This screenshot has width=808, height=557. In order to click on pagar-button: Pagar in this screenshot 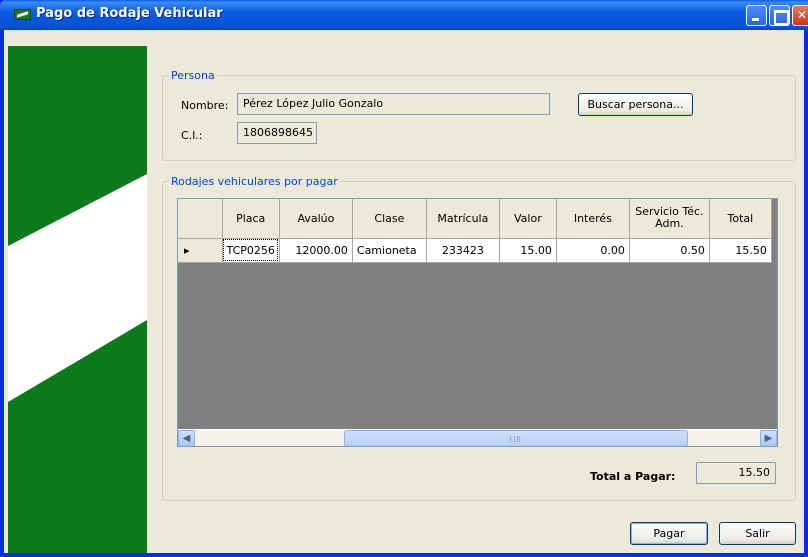, I will do `click(669, 533)`.